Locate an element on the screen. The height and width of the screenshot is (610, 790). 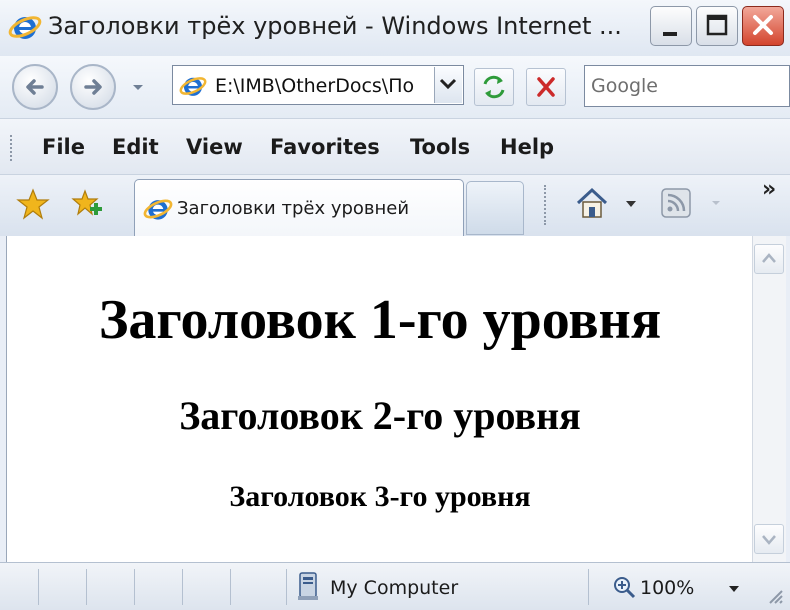
forward-button is located at coordinates (93, 87).